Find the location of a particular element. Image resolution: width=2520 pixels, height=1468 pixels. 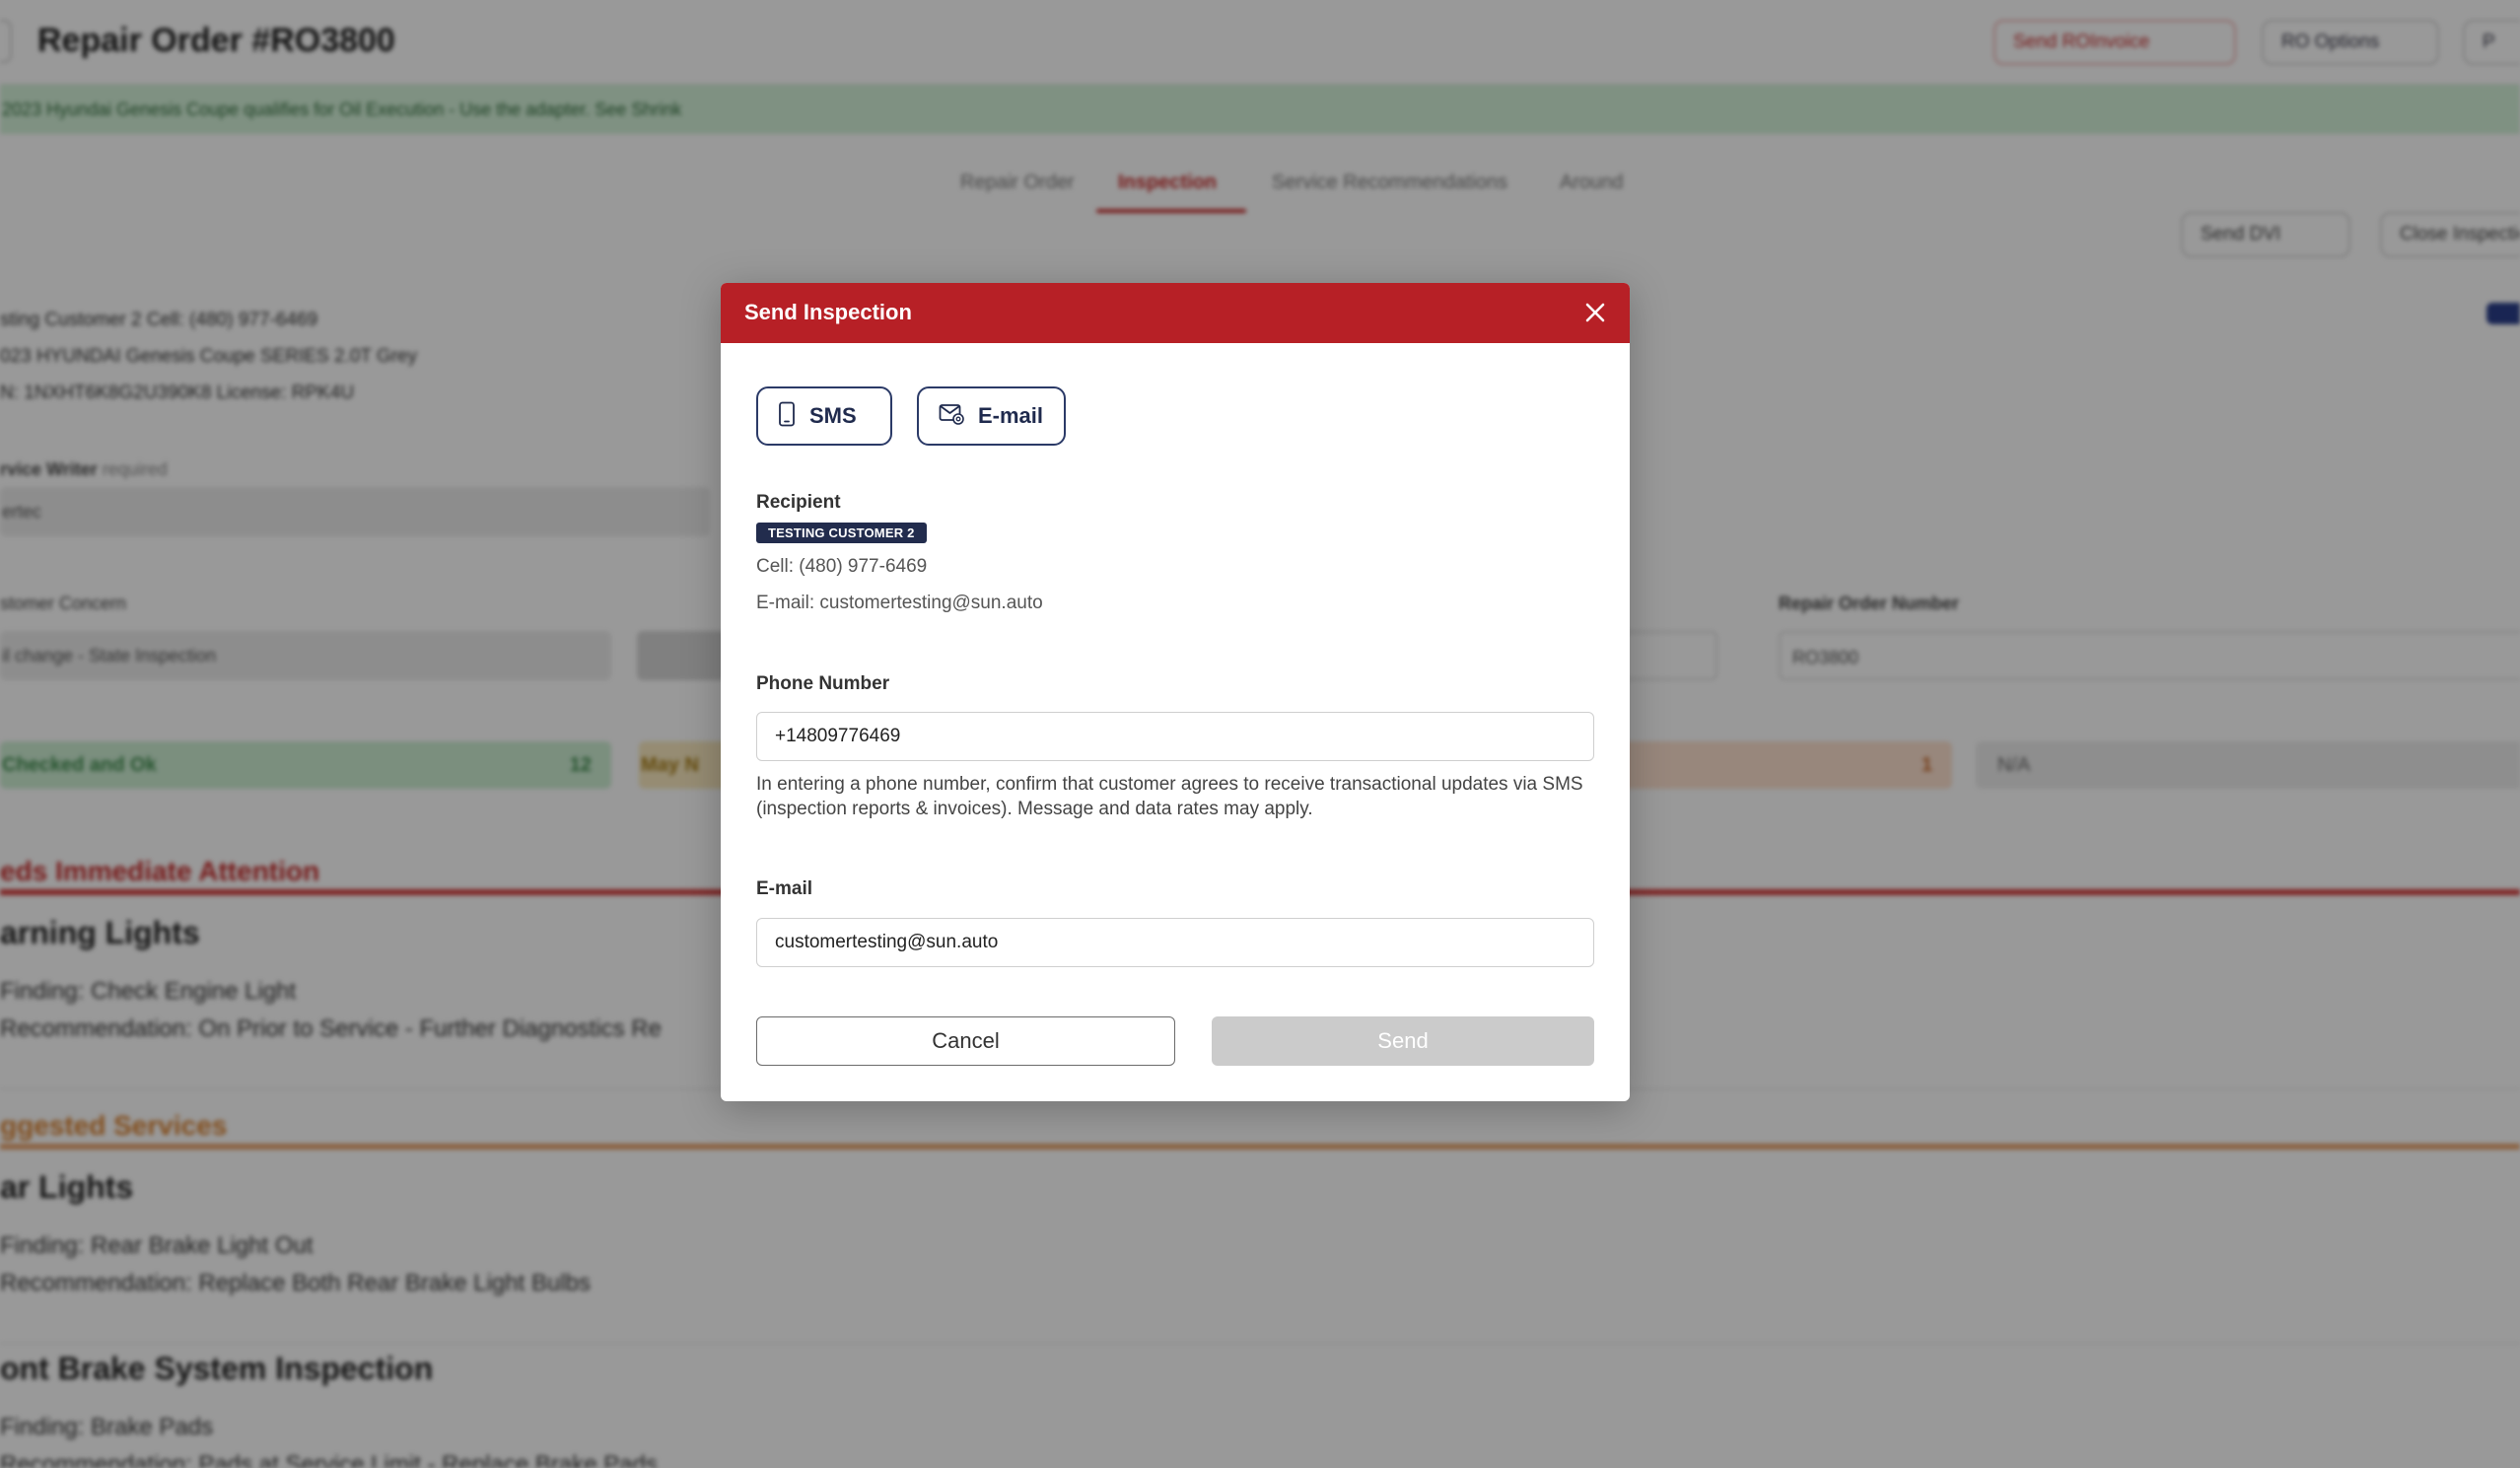

email-label-heading: E-mail is located at coordinates (784, 888).